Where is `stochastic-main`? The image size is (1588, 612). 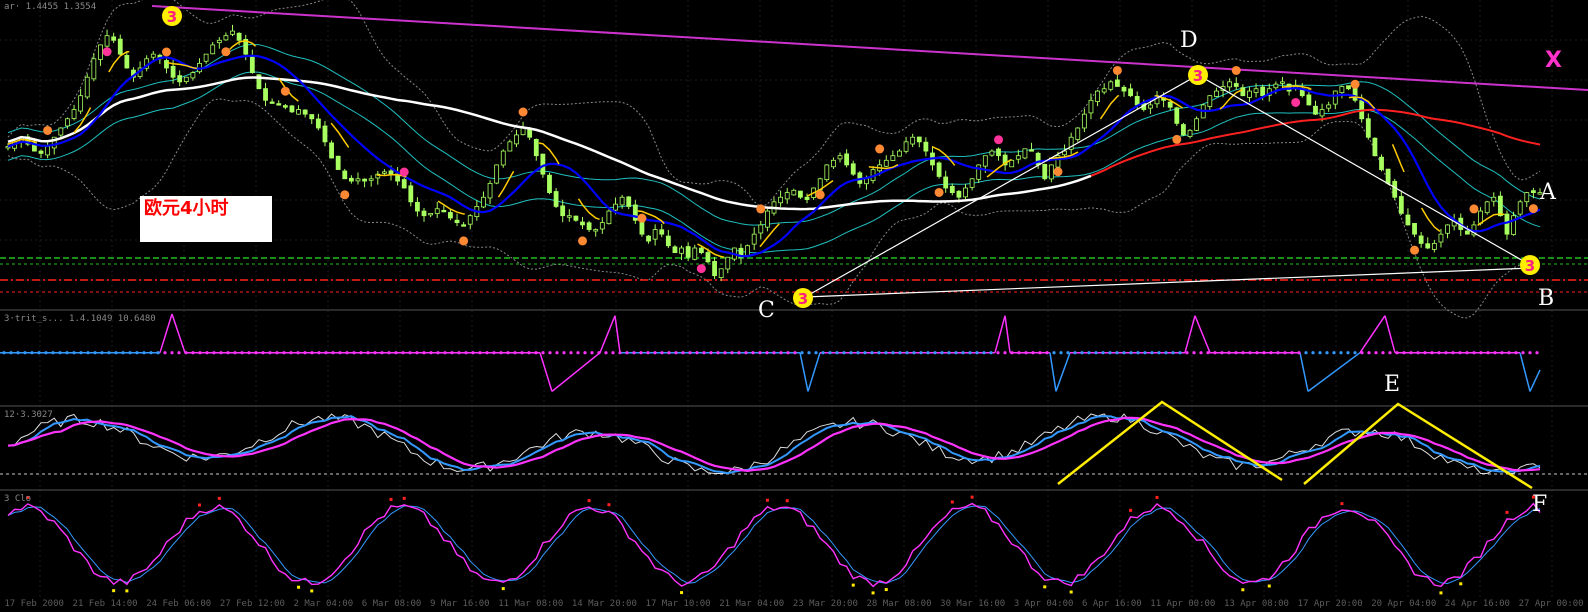
stochastic-main is located at coordinates (774, 545).